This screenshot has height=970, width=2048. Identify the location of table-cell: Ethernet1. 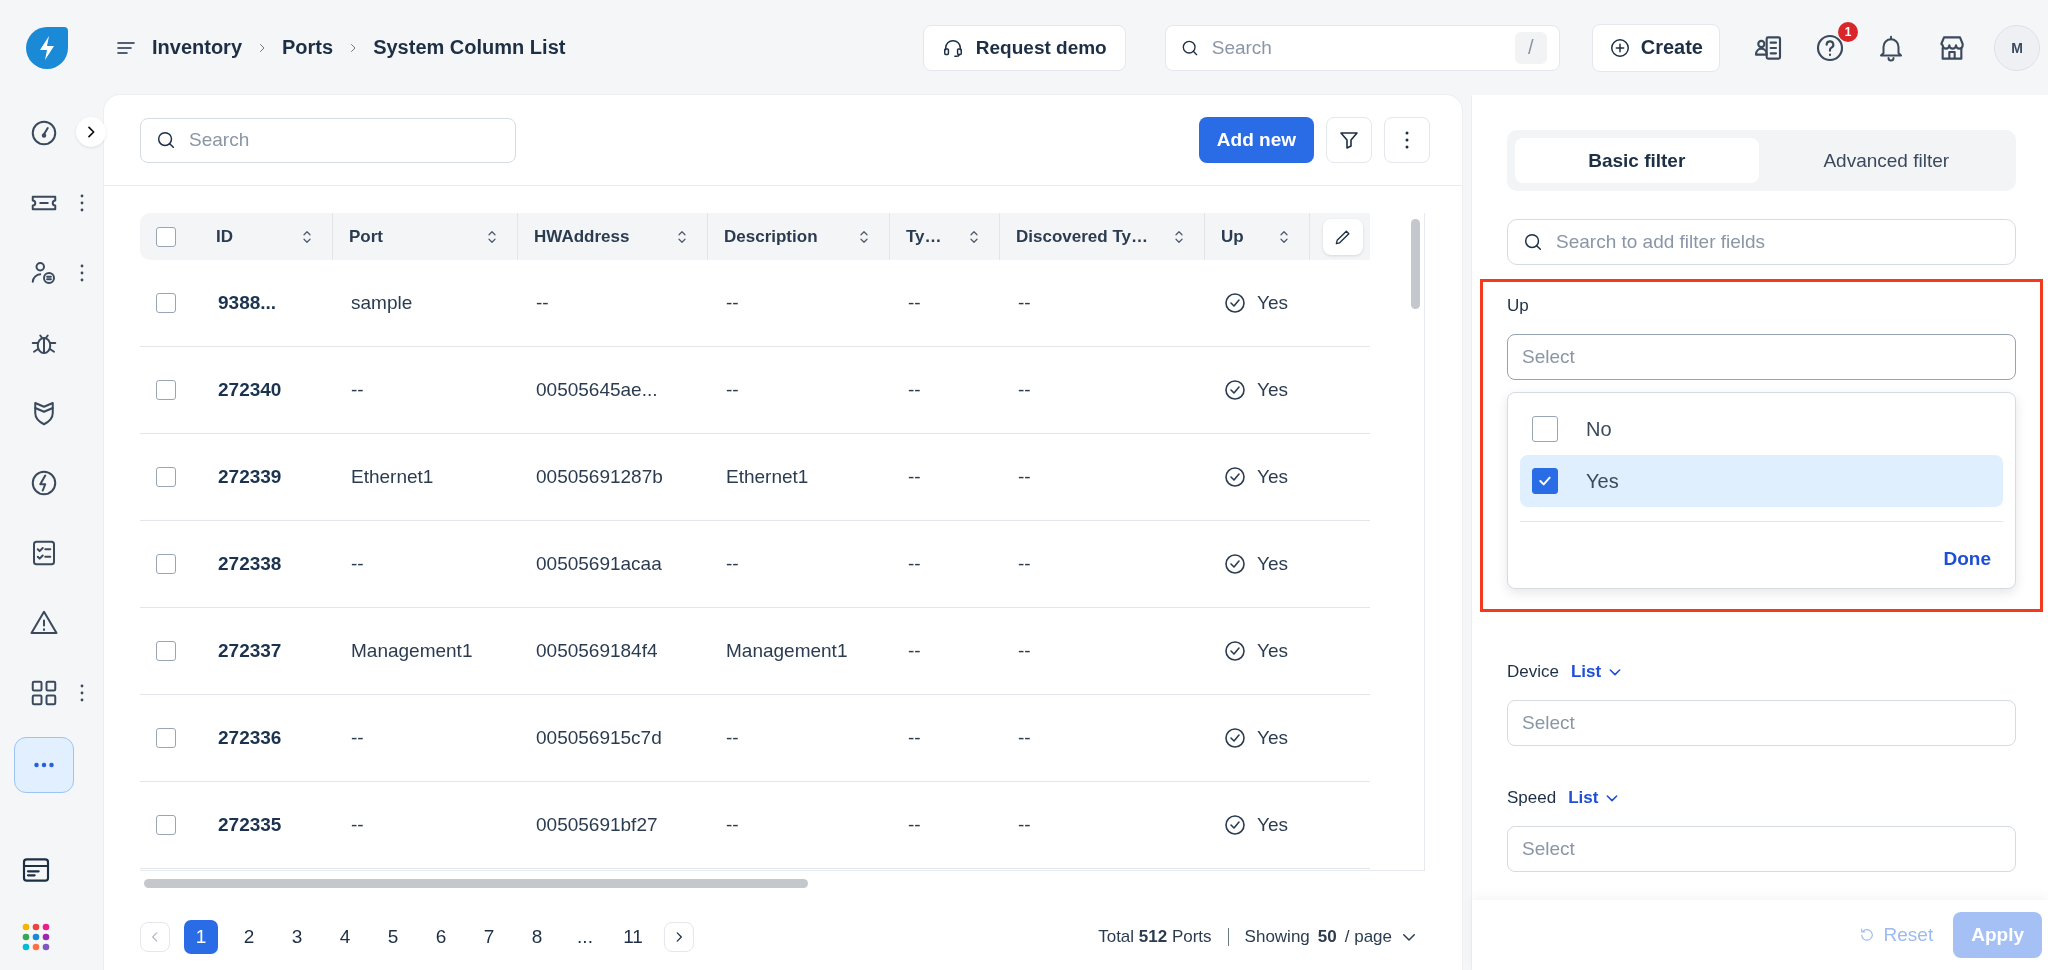
(392, 476).